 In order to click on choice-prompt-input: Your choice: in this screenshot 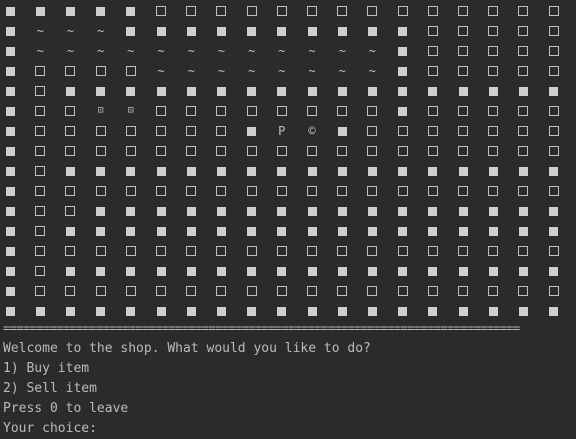, I will do `click(50, 429)`.